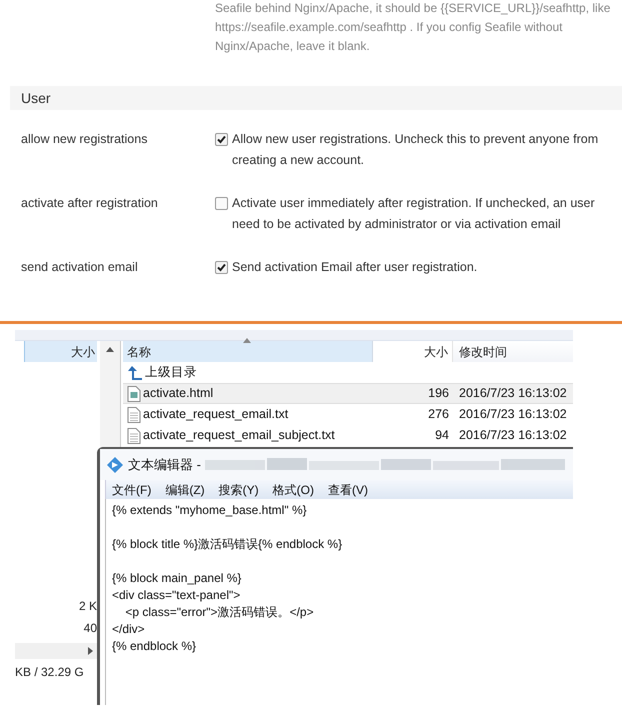 The width and height of the screenshot is (622, 714). I want to click on html-file-icon, so click(134, 394).